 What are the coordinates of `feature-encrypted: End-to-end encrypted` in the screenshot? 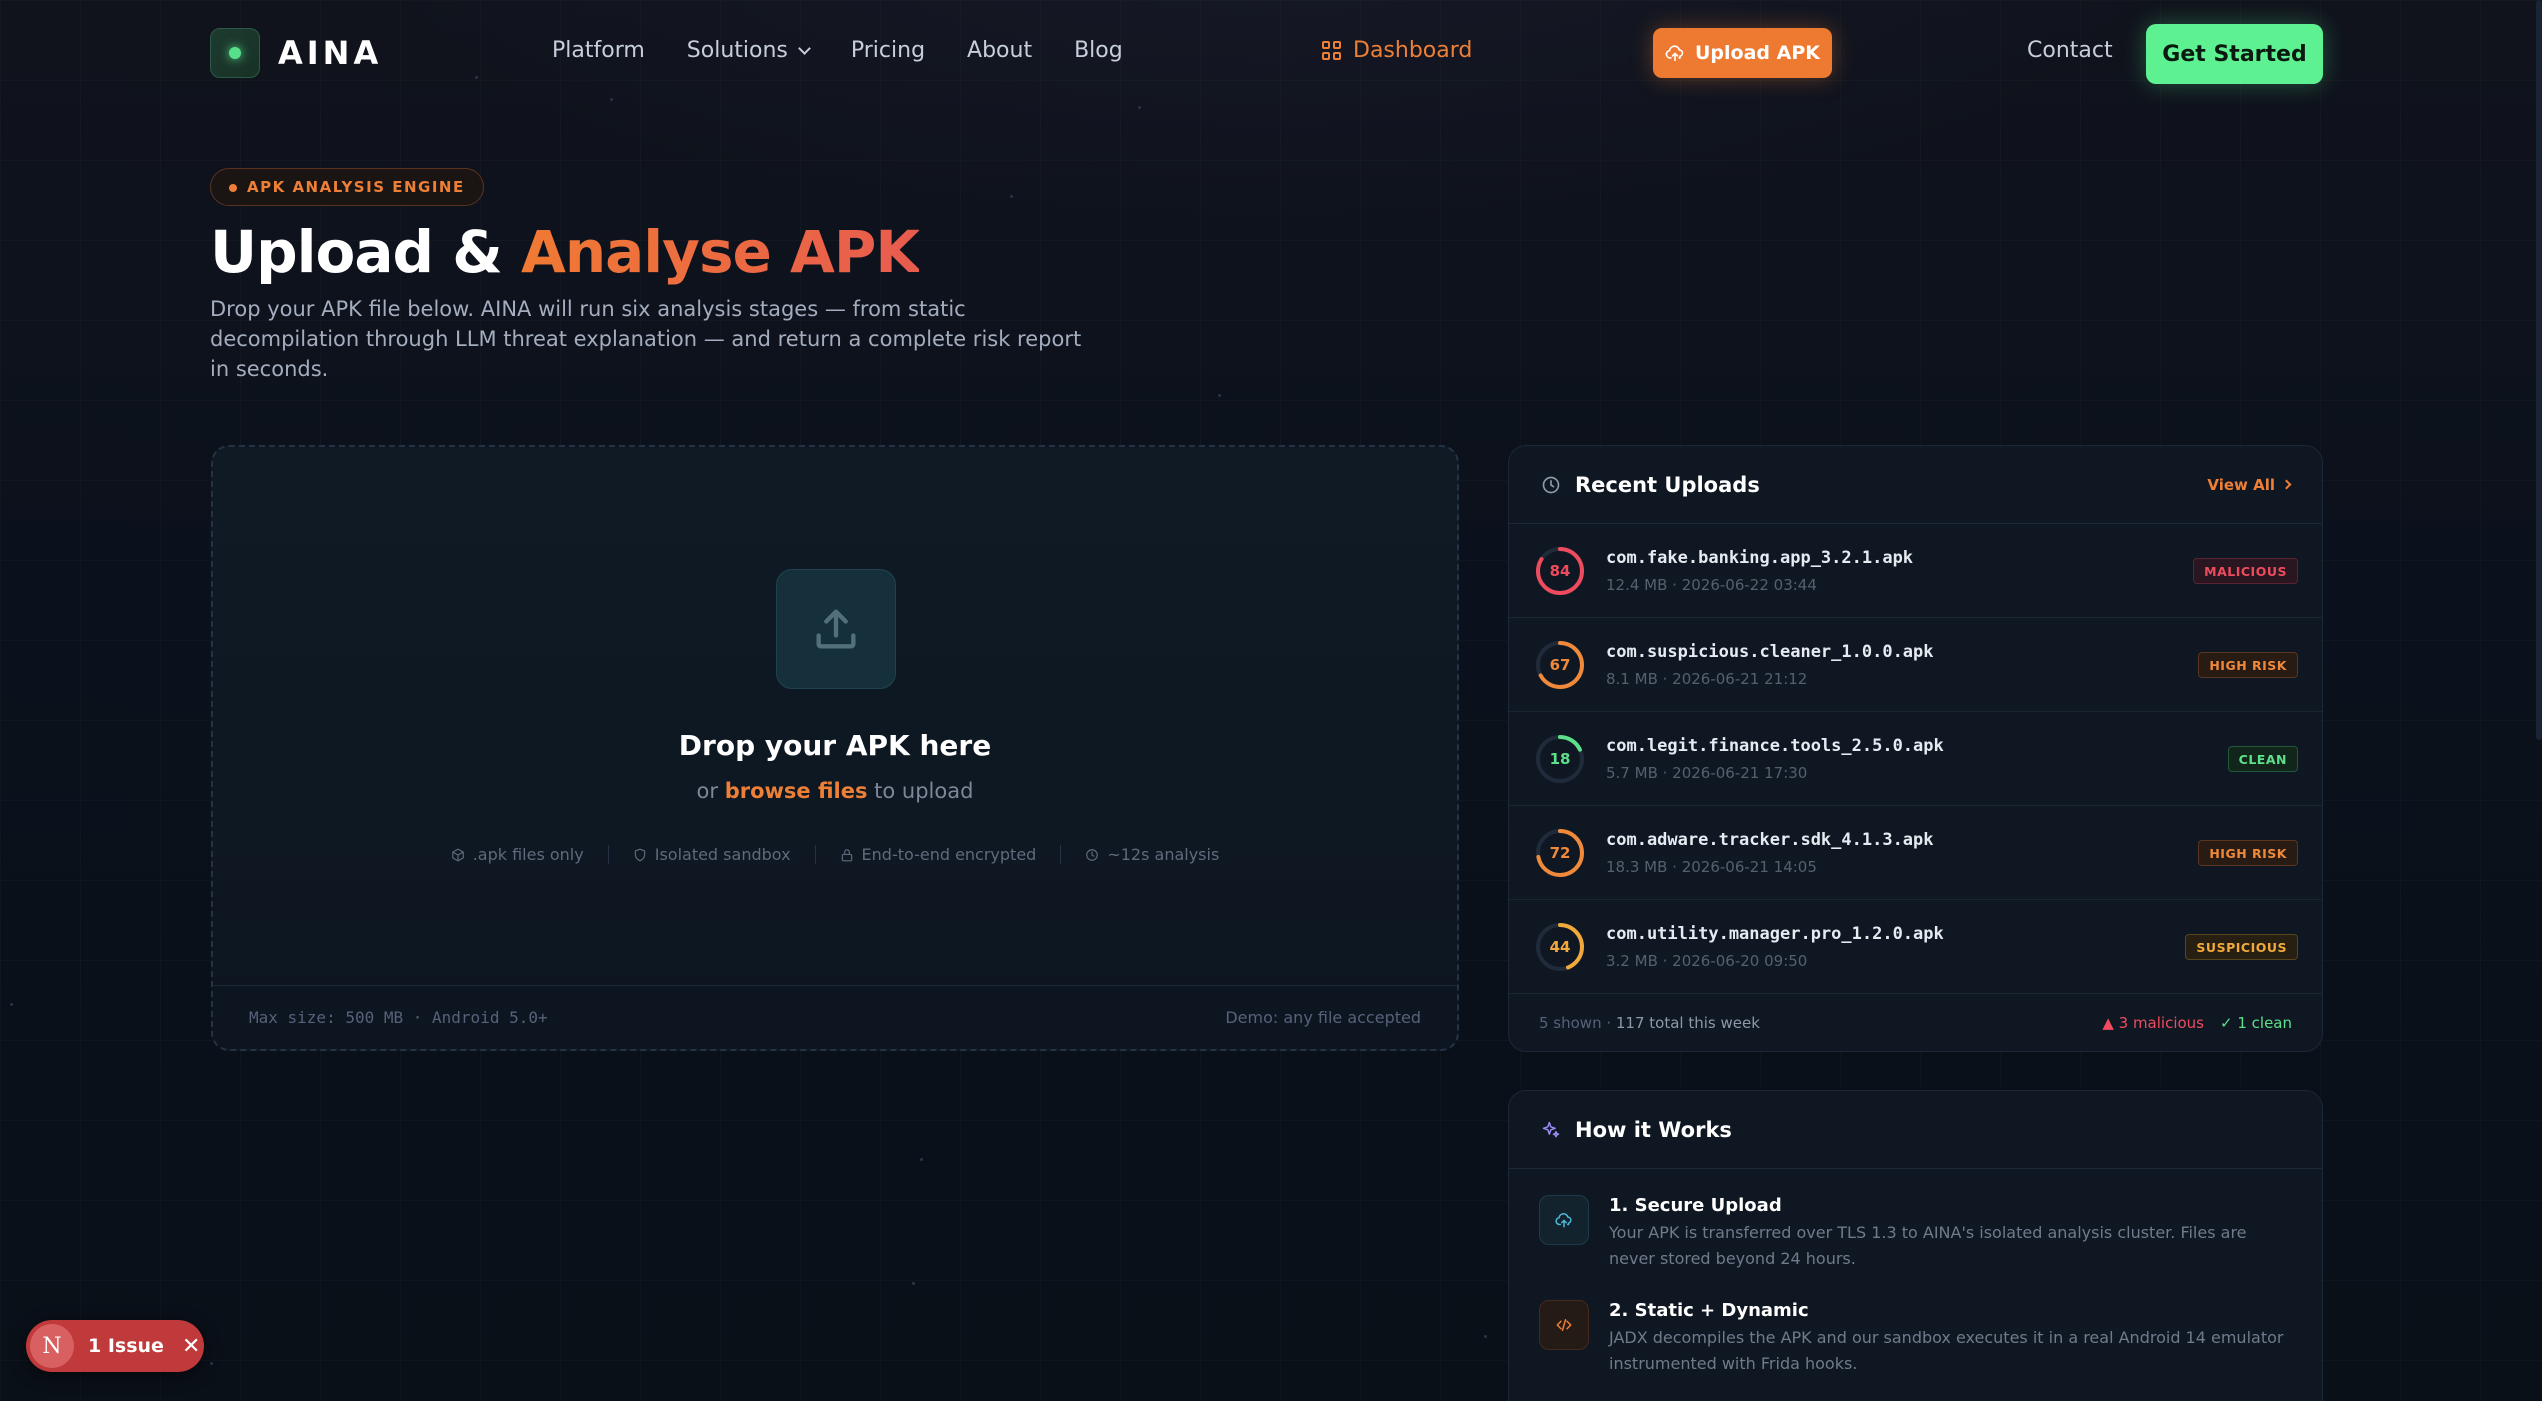 It's located at (937, 854).